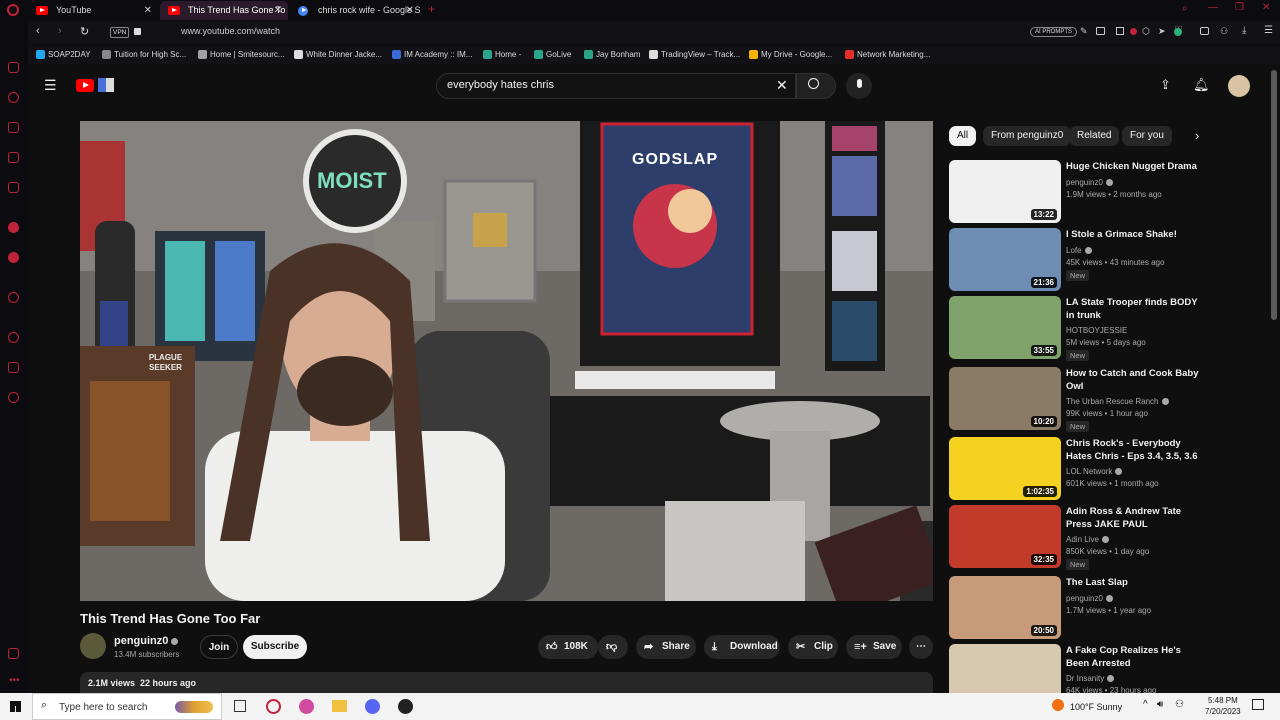 Image resolution: width=1280 pixels, height=720 pixels. What do you see at coordinates (1120, 31) in the screenshot?
I see `extension-icon` at bounding box center [1120, 31].